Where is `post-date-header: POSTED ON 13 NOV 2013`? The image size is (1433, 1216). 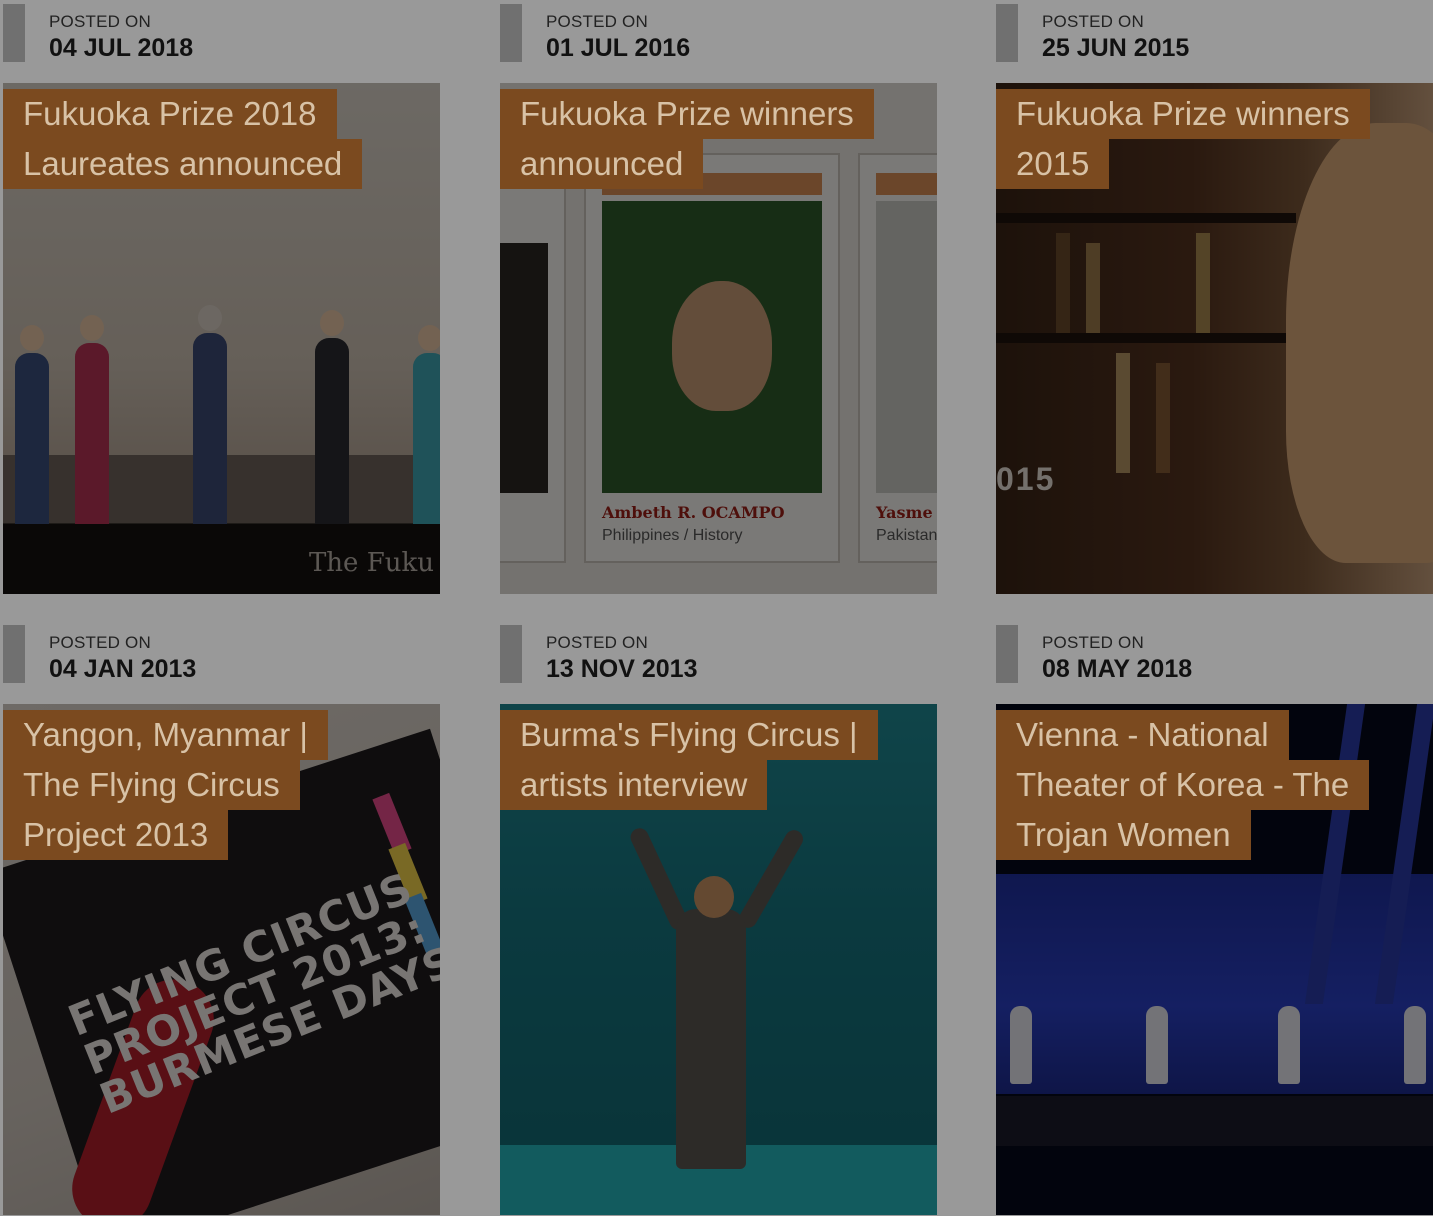
post-date-header: POSTED ON 13 NOV 2013 is located at coordinates (718, 660).